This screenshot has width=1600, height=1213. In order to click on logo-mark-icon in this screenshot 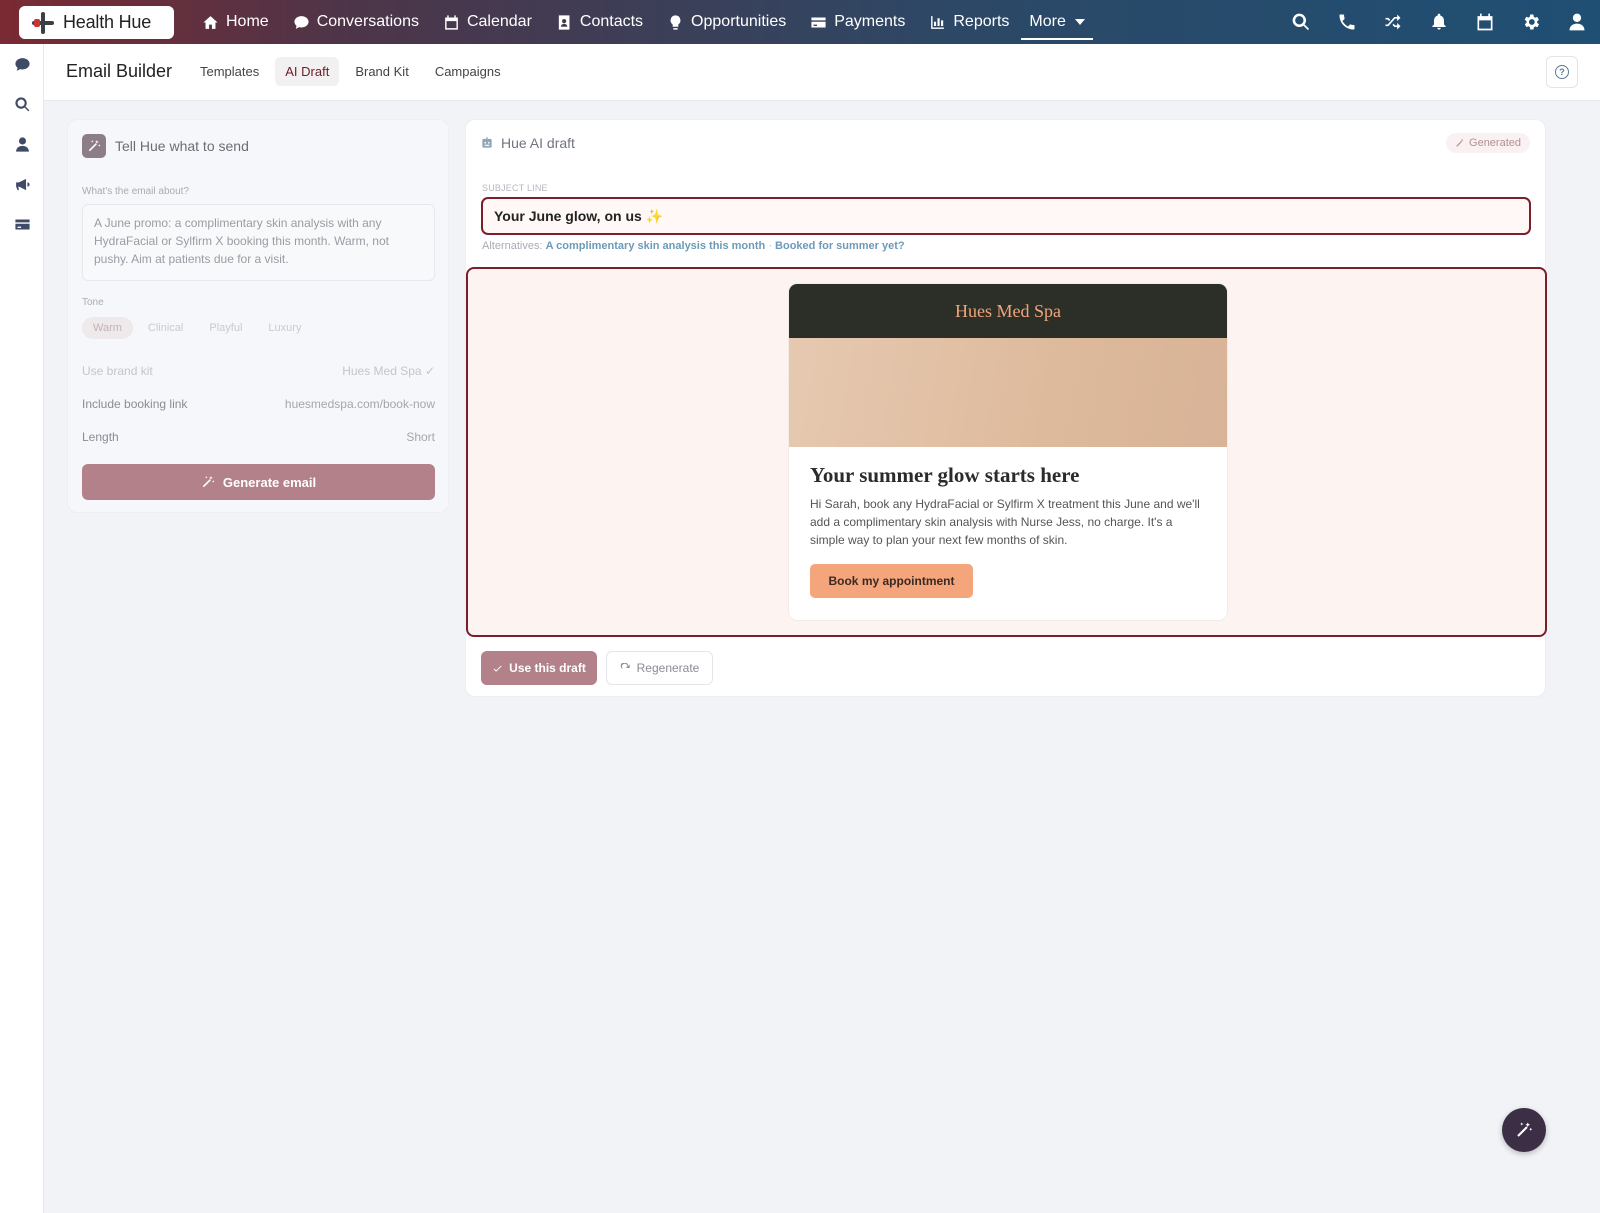, I will do `click(43, 23)`.